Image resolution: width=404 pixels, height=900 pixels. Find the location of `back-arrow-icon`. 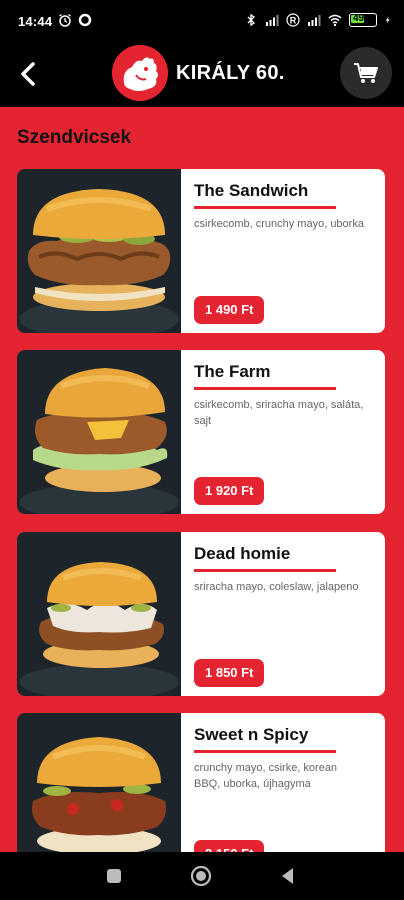

back-arrow-icon is located at coordinates (28, 74).